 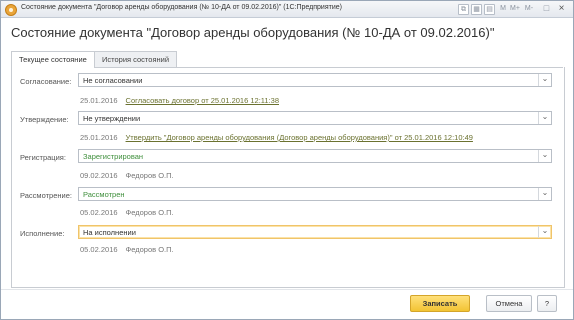 I want to click on confirmation-label: Утверждение:, so click(x=44, y=119).